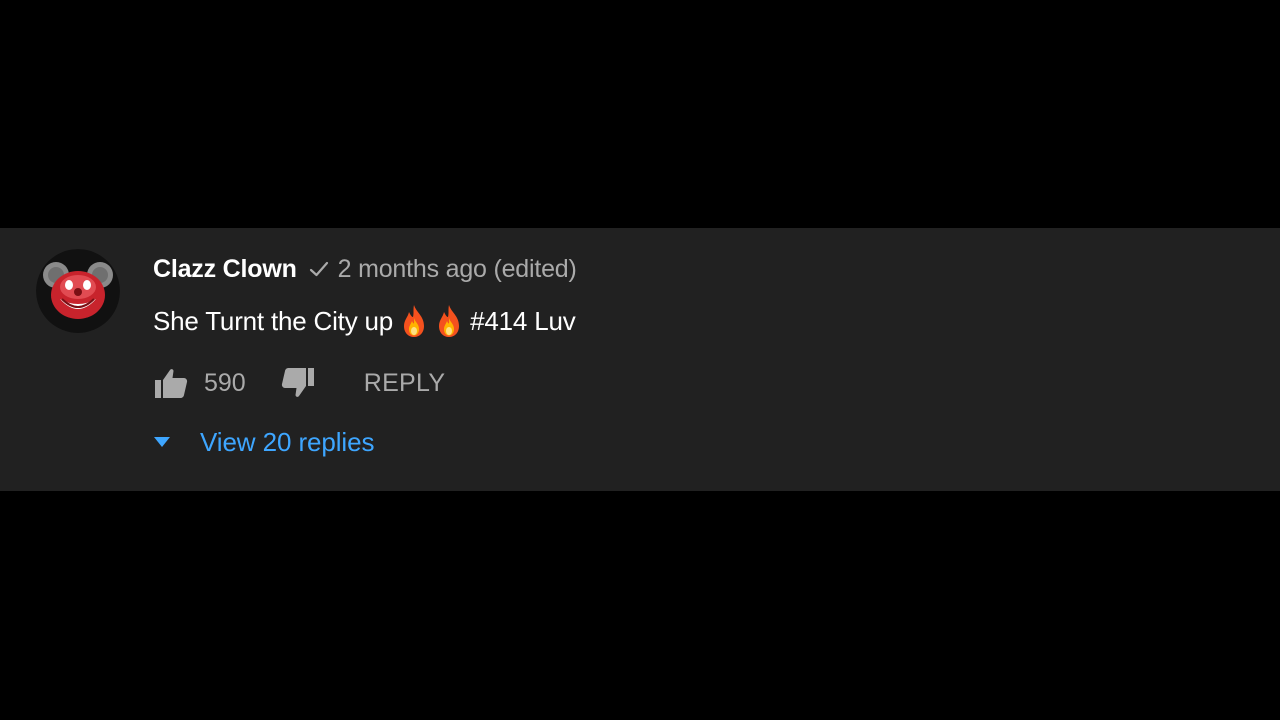 This screenshot has height=720, width=1280. I want to click on view-replies-button: View 20 replies, so click(263, 442).